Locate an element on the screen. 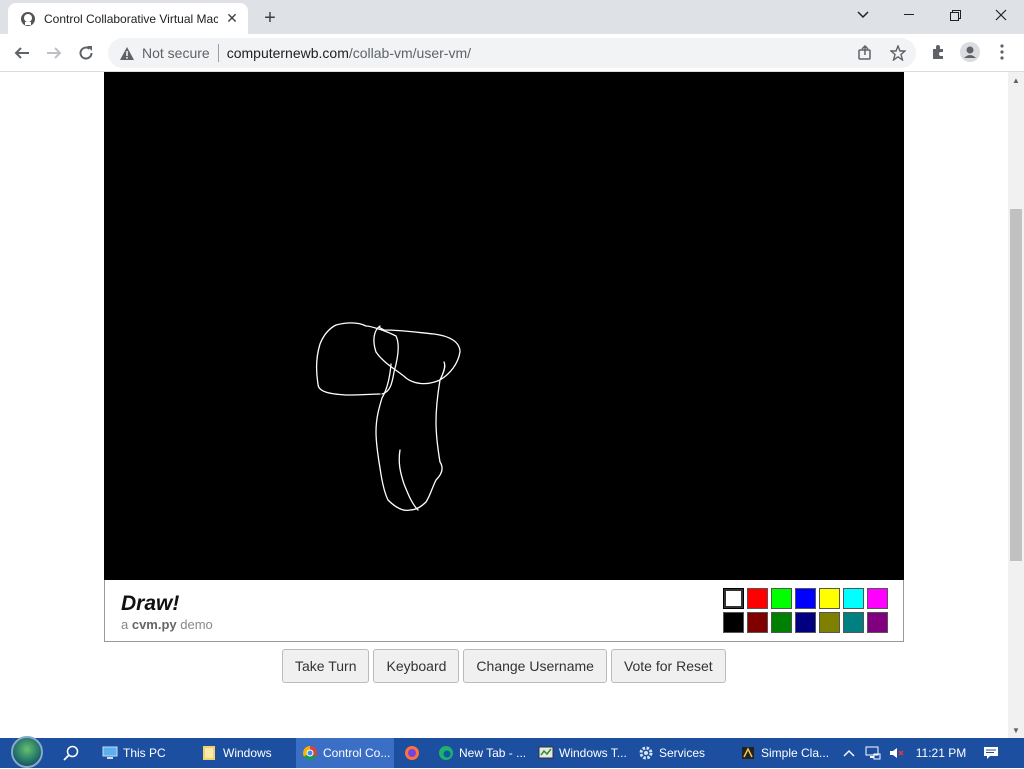 This screenshot has width=1024, height=769. app-icon is located at coordinates (748, 753).